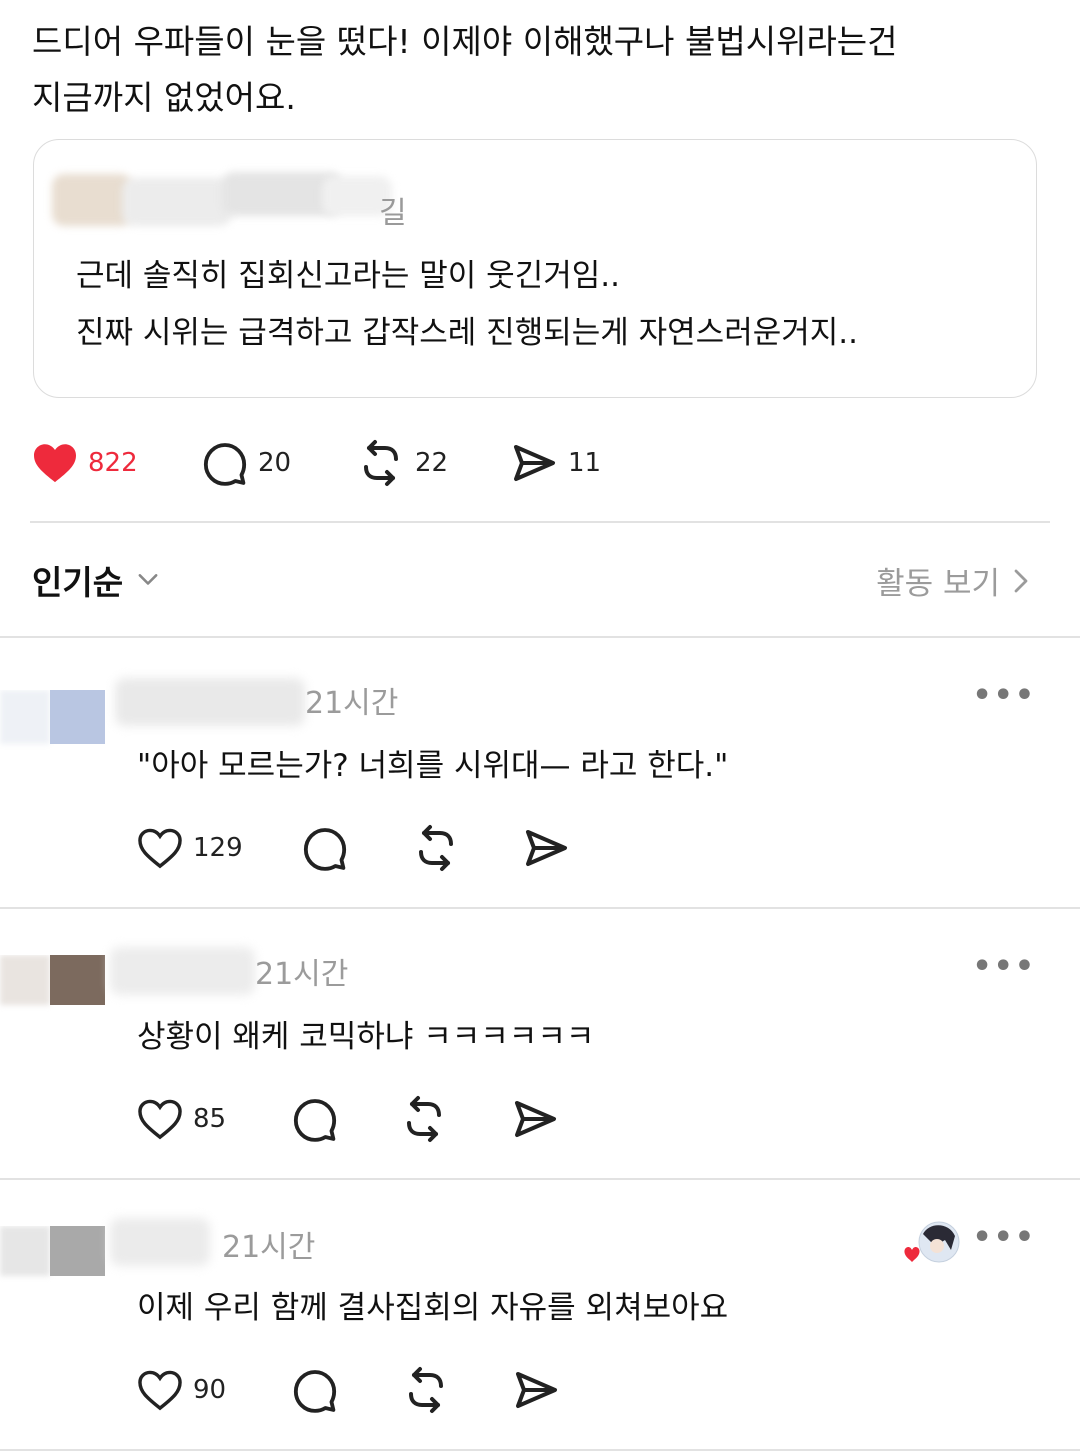 The image size is (1080, 1453). I want to click on quoted-post-line: 근데 솔직히 집회신고라는 말이 웃긴거임.., so click(348, 276).